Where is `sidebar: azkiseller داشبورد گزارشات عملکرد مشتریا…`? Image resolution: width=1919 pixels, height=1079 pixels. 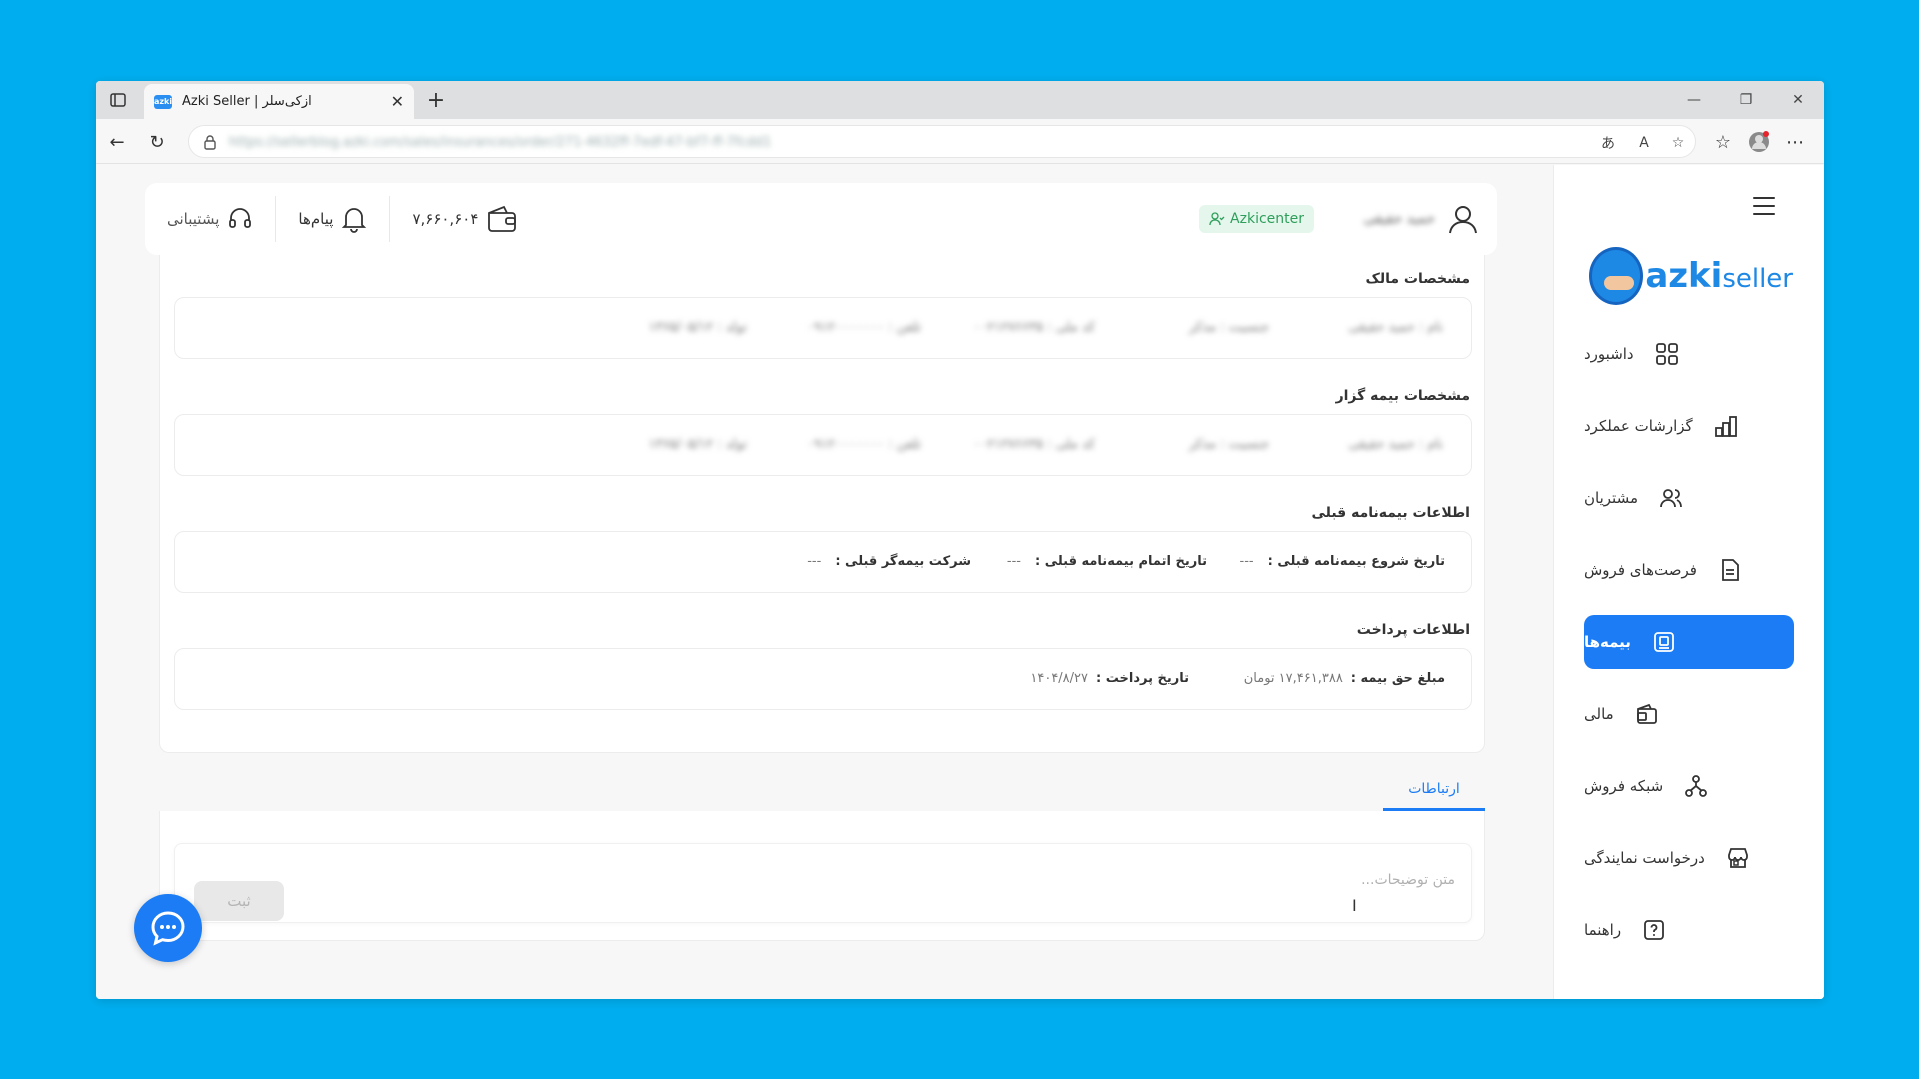 sidebar: azkiseller داشبورد گزارشات عملکرد مشتریا… is located at coordinates (1688, 582).